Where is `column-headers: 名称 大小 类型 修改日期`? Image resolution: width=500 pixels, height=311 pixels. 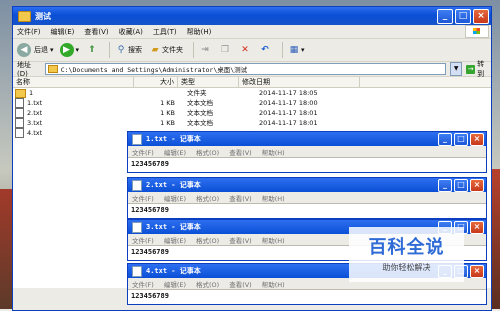 column-headers: 名称 大小 类型 修改日期 is located at coordinates (252, 82).